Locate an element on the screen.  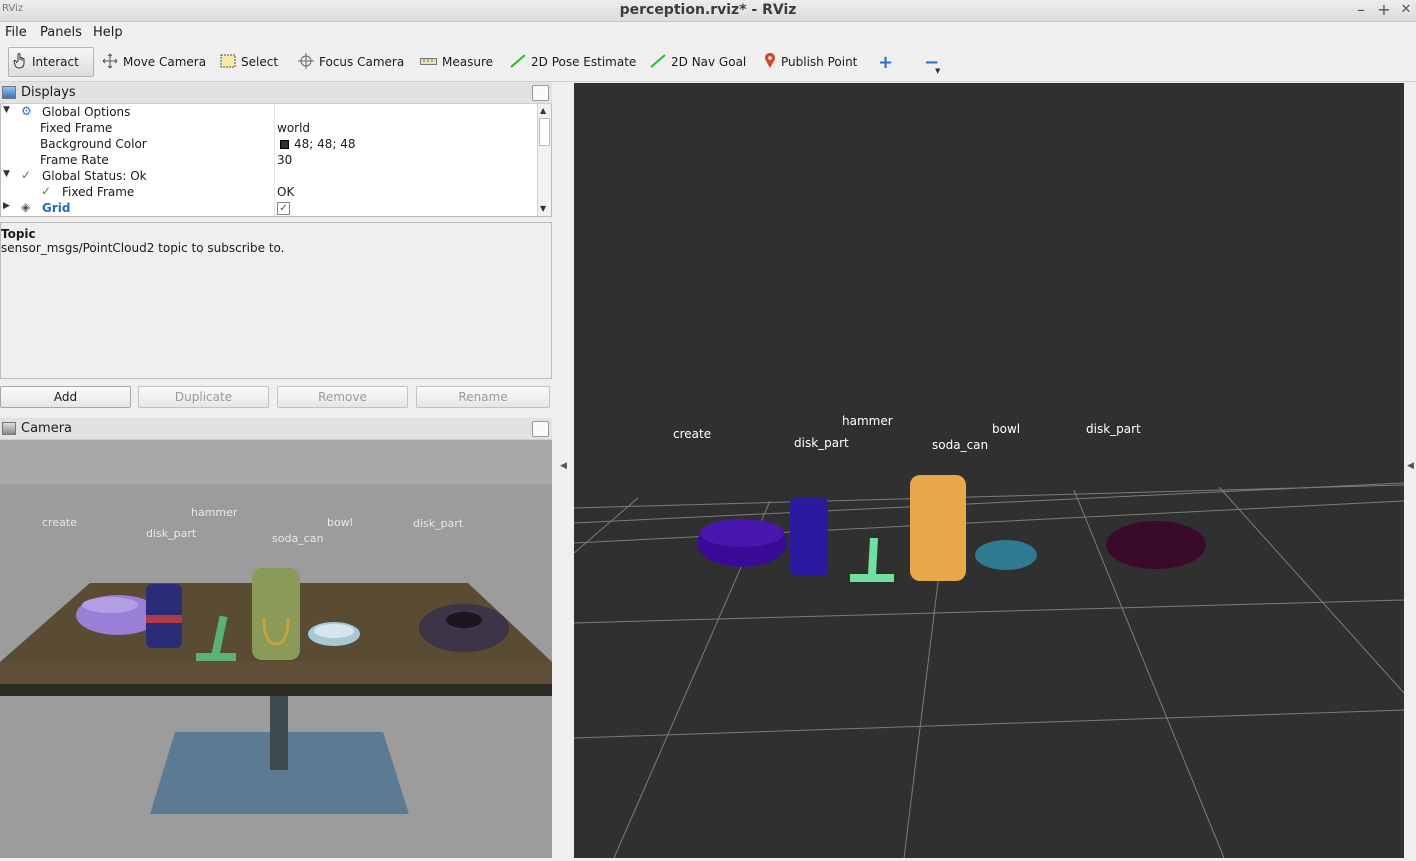
selection-box-icon is located at coordinates (228, 62).